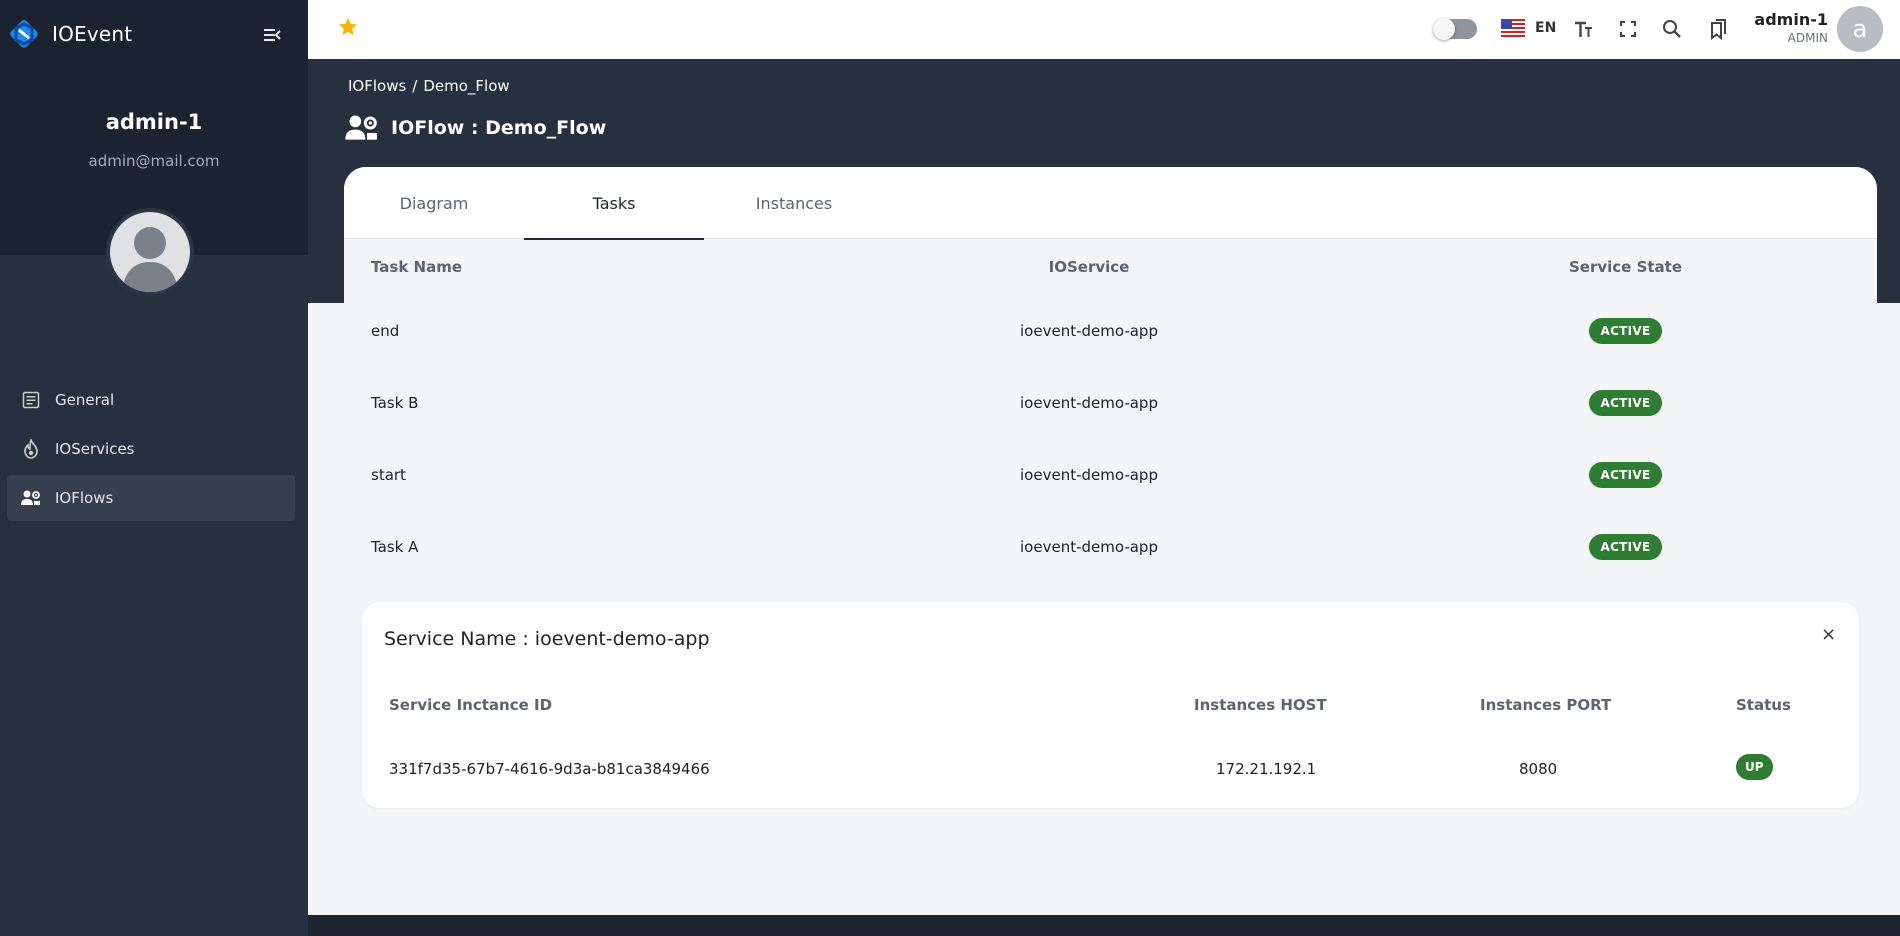 This screenshot has width=1900, height=936. I want to click on instance-id-cell: 331f7d35-67b7-4616-9d3a-b81ca3849466, so click(549, 769).